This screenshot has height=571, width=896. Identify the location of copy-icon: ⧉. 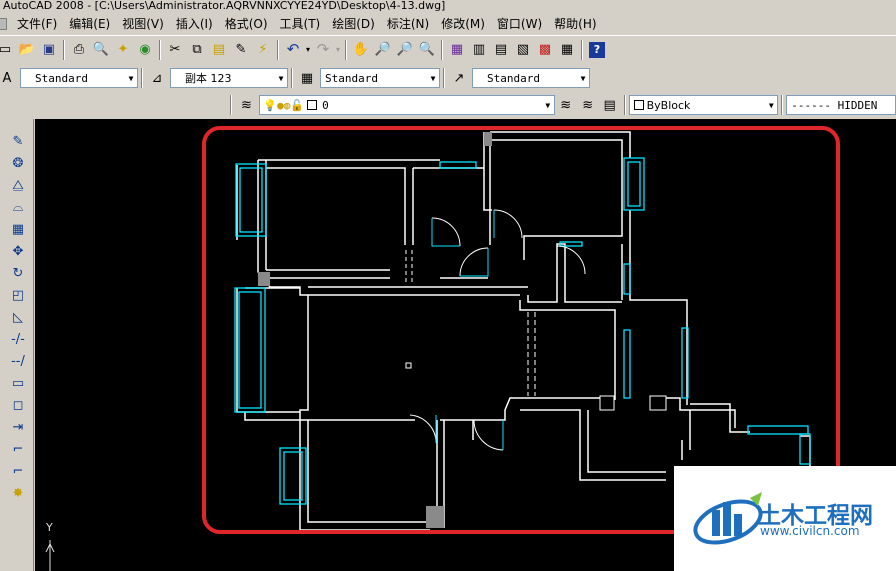
(197, 50).